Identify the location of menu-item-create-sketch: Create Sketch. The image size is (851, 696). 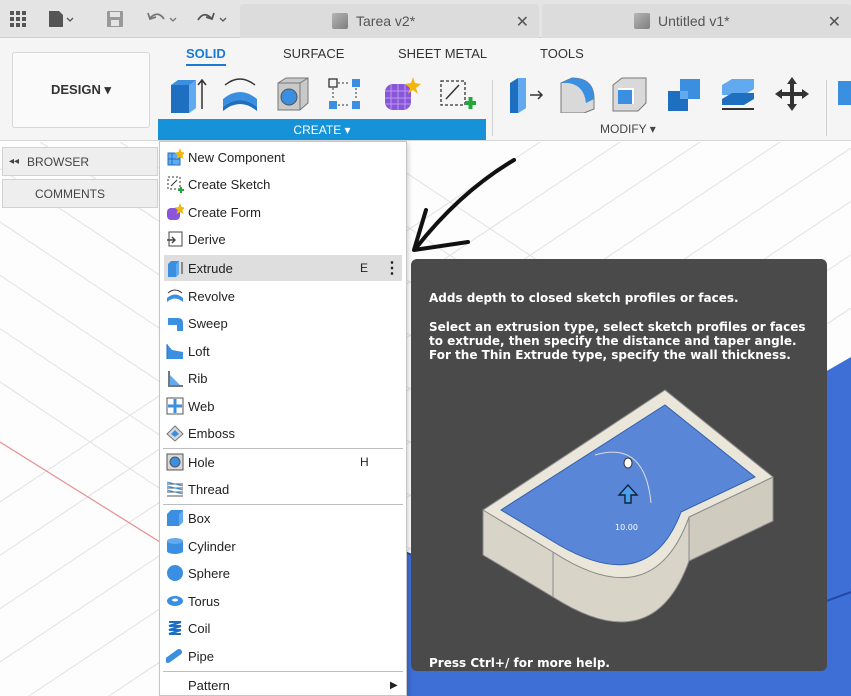
(283, 184).